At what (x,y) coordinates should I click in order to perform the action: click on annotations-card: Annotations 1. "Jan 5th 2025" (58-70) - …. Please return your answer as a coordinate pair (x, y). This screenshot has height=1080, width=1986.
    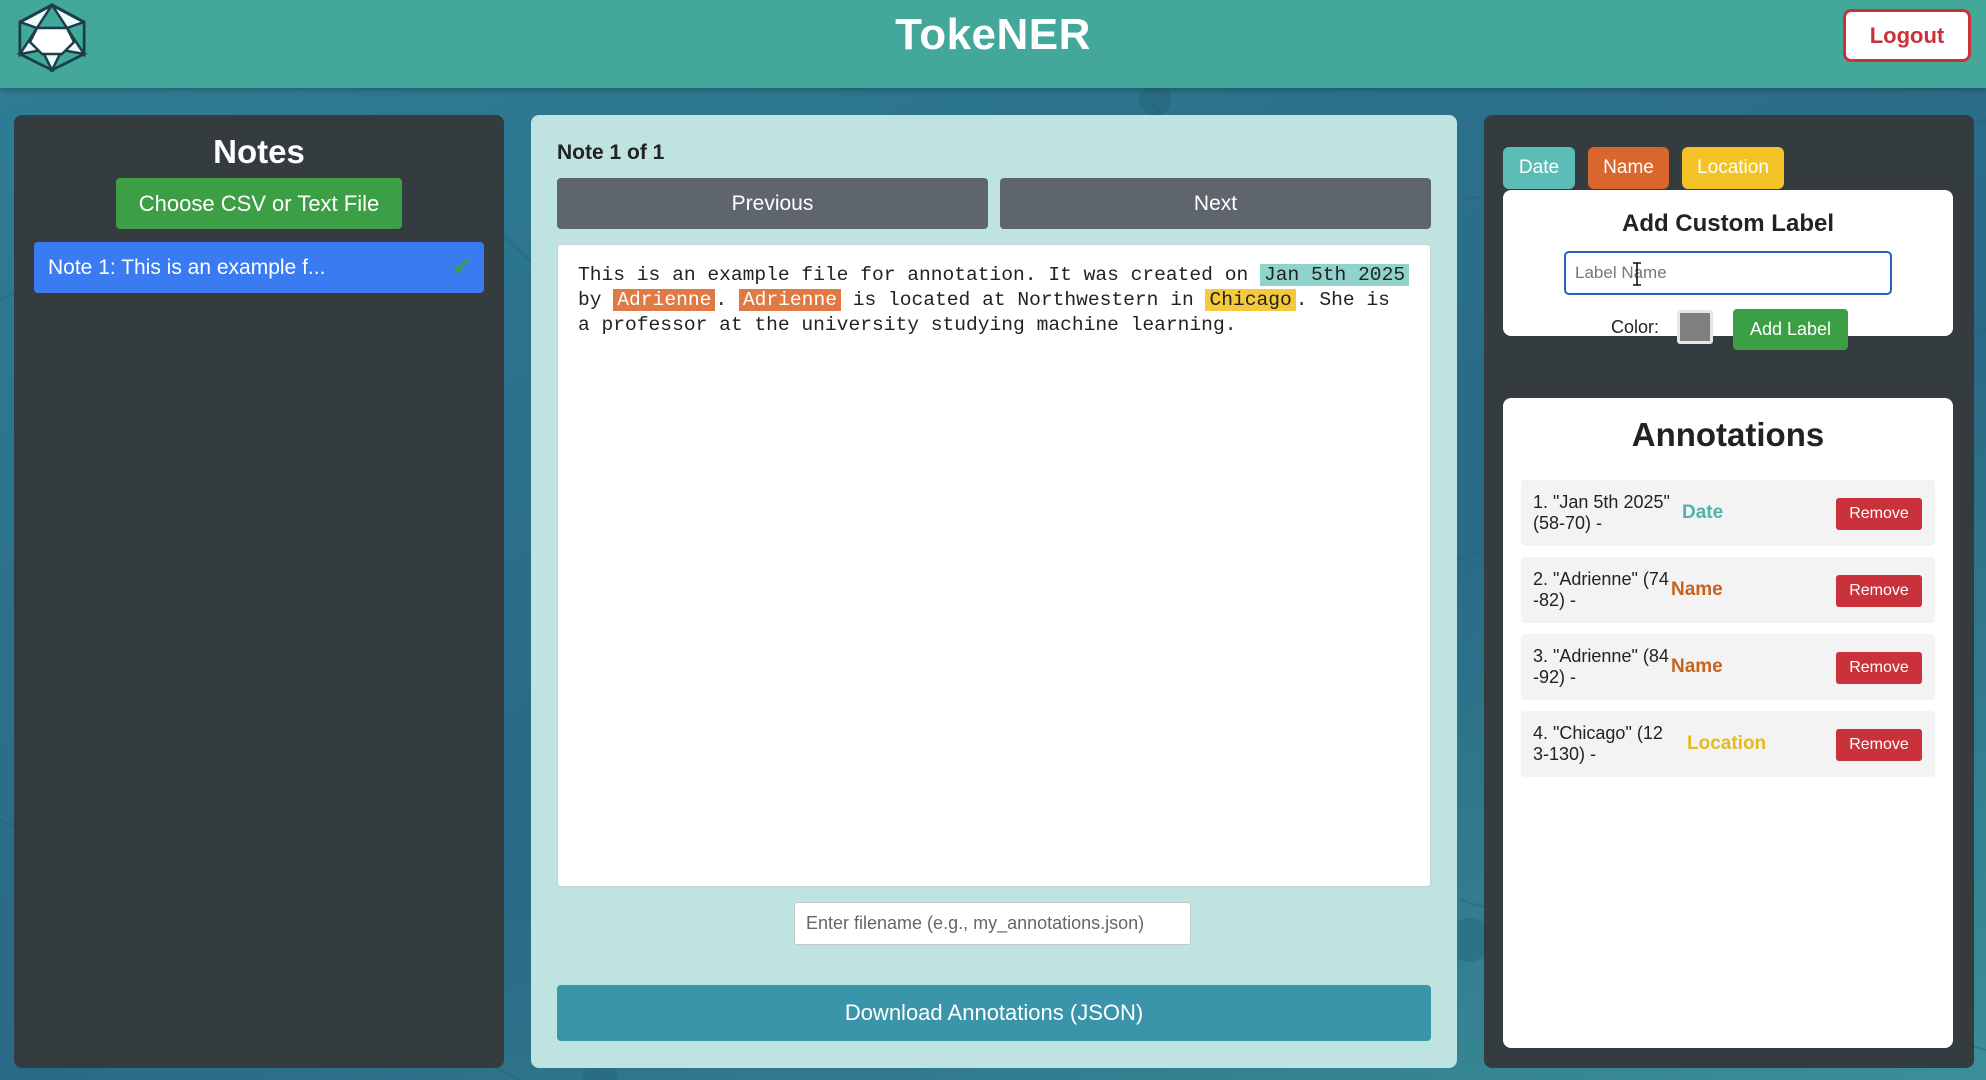
    Looking at the image, I should click on (1728, 723).